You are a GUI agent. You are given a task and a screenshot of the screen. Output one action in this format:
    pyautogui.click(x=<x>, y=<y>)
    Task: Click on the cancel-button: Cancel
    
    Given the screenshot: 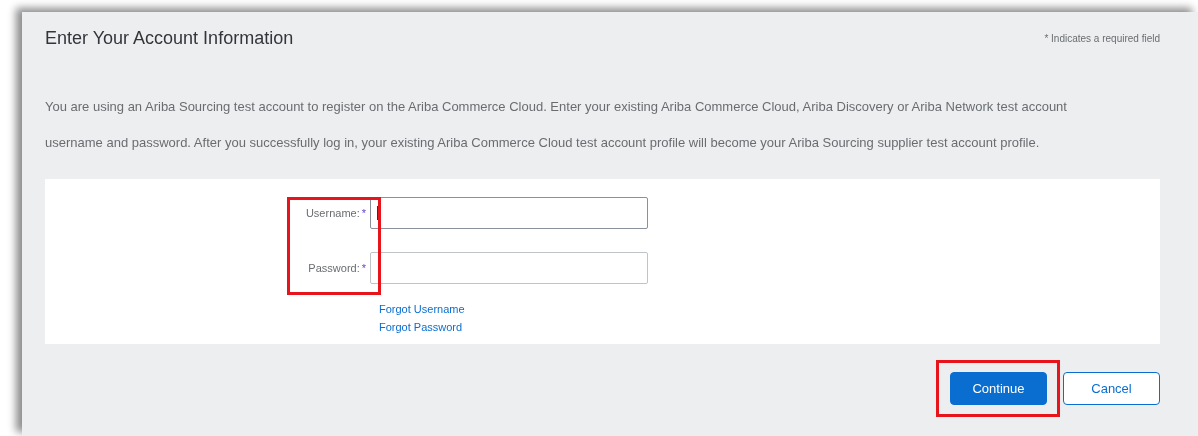 What is the action you would take?
    pyautogui.click(x=1111, y=388)
    